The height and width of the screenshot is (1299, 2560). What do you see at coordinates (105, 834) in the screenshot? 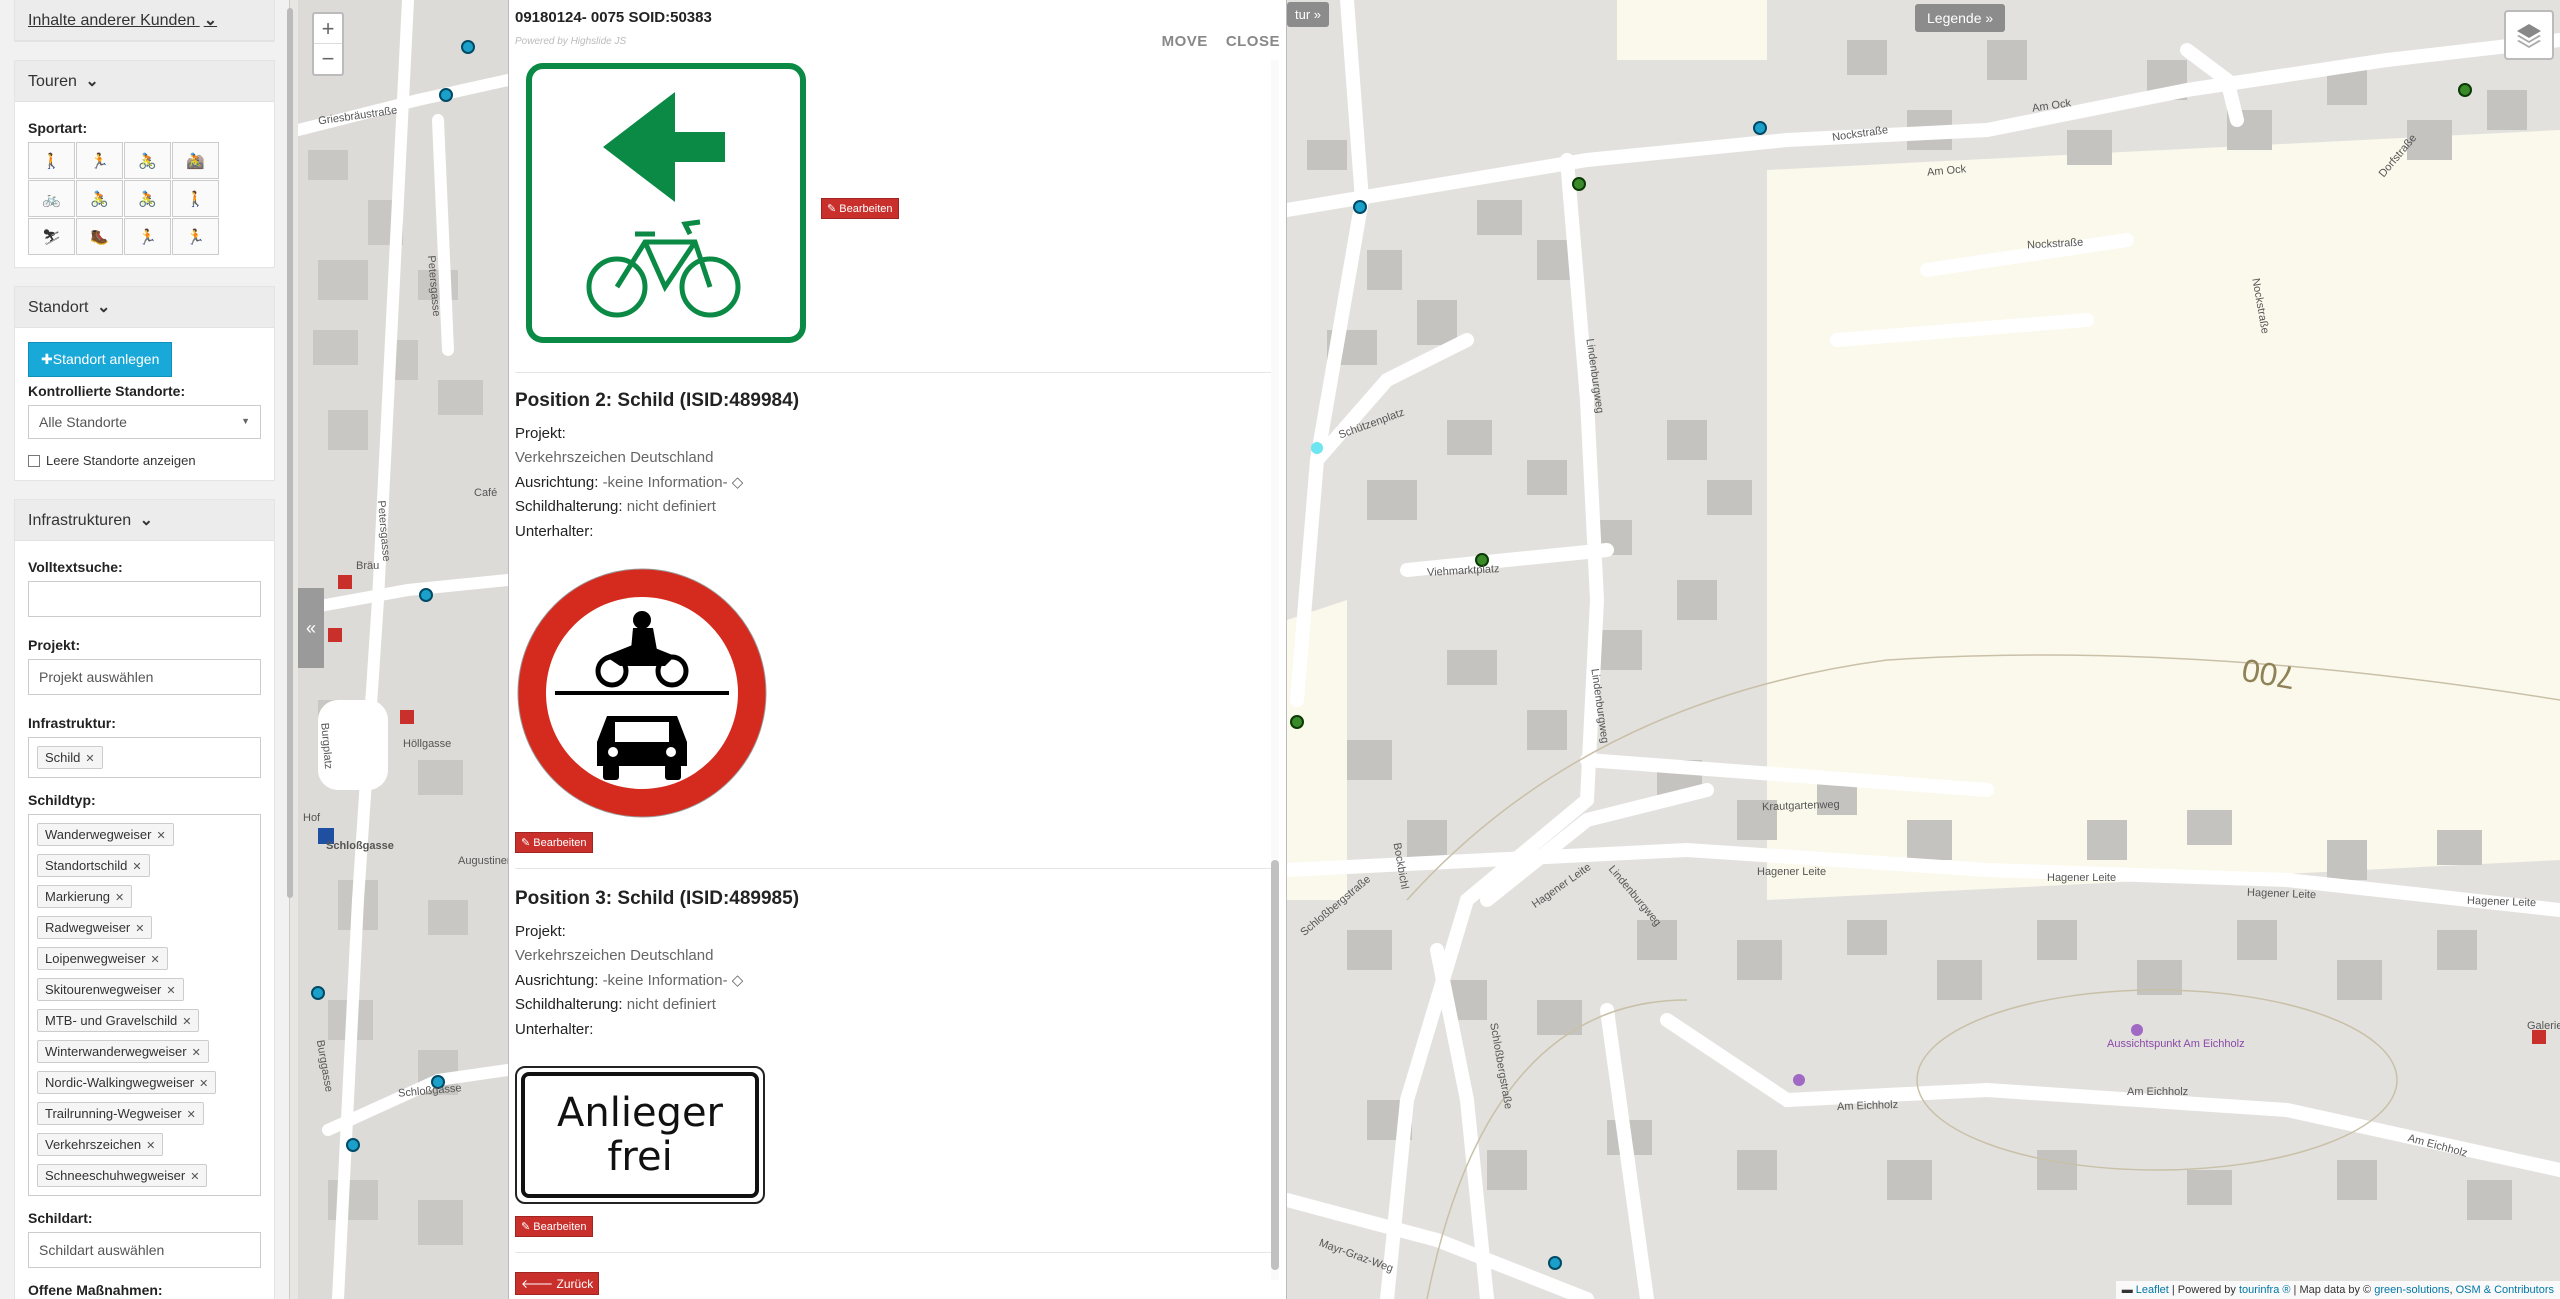
I see `tag-schildtyp: Wanderwegweiser ✕` at bounding box center [105, 834].